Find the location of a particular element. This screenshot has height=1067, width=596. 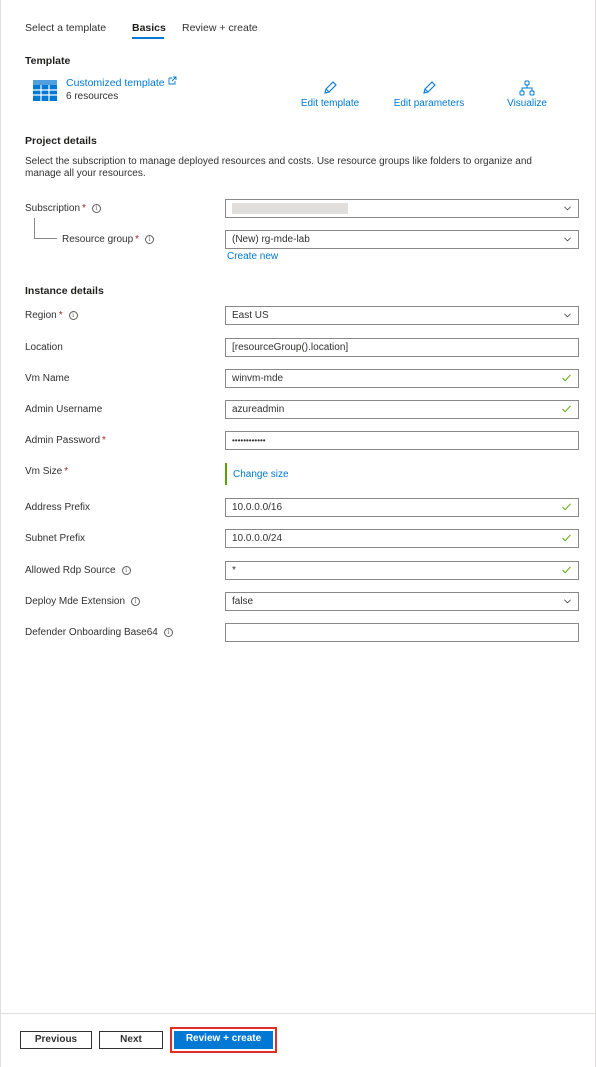

allowed-rdp-label-text: Allowed Rdp Source is located at coordinates (70, 570).